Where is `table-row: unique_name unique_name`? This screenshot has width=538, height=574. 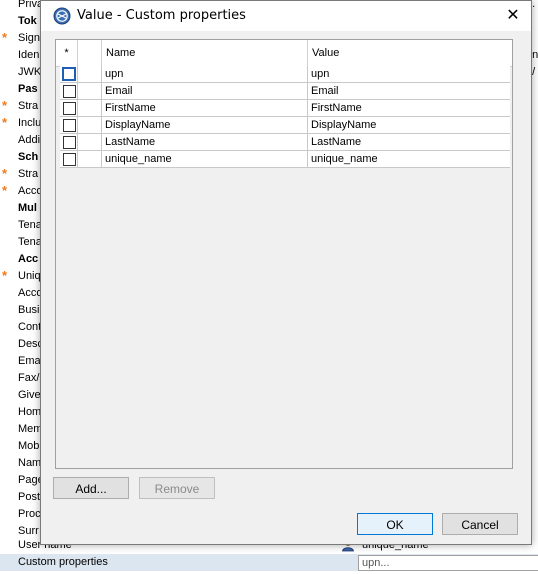
table-row: unique_name unique_name is located at coordinates (285, 159).